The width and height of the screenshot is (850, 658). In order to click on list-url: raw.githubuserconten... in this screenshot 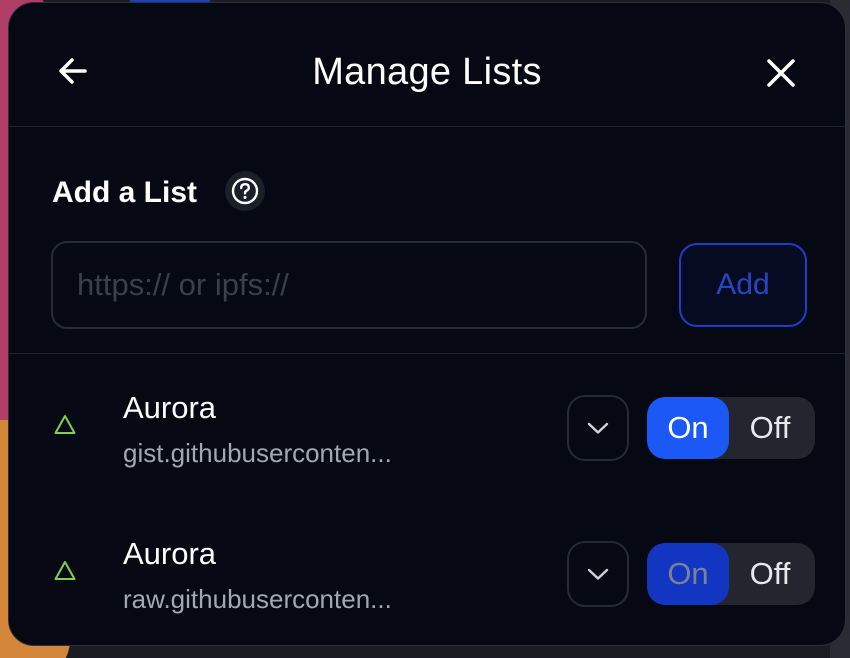, I will do `click(257, 599)`.